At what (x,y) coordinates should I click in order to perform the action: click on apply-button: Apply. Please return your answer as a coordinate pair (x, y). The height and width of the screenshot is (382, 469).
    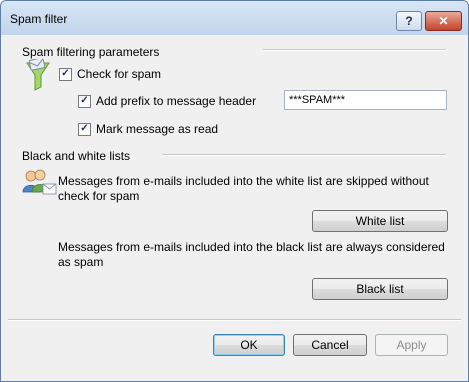
    Looking at the image, I should click on (411, 345).